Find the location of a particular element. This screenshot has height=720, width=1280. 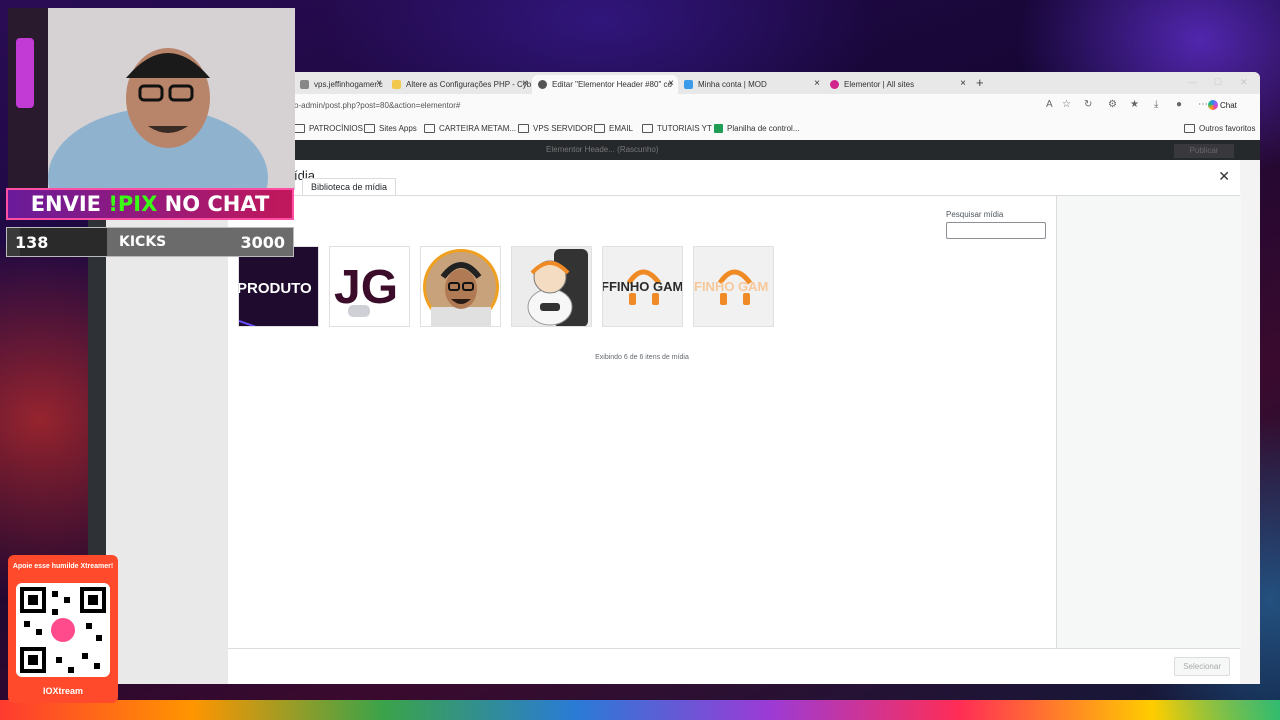

brand-logo: IOXtream is located at coordinates (63, 691).